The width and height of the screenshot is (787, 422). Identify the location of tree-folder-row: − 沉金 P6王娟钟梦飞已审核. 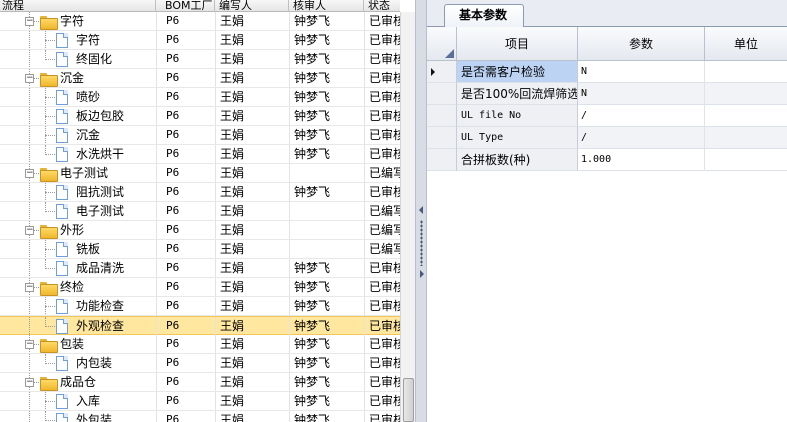
(200, 78).